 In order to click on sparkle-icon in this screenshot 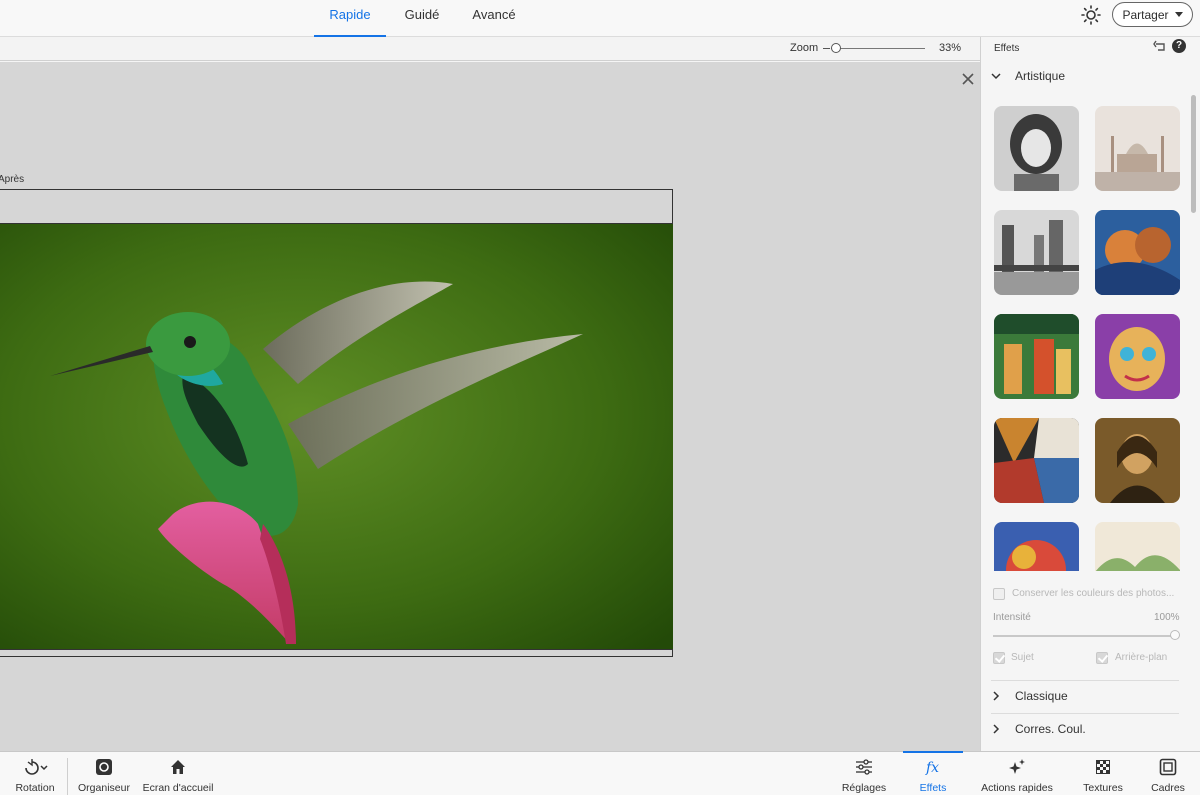, I will do `click(1017, 766)`.